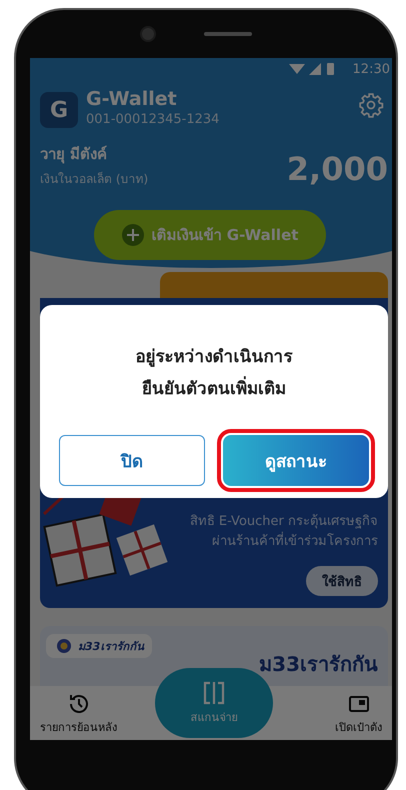 The height and width of the screenshot is (790, 406). I want to click on app-logo: G, so click(59, 110).